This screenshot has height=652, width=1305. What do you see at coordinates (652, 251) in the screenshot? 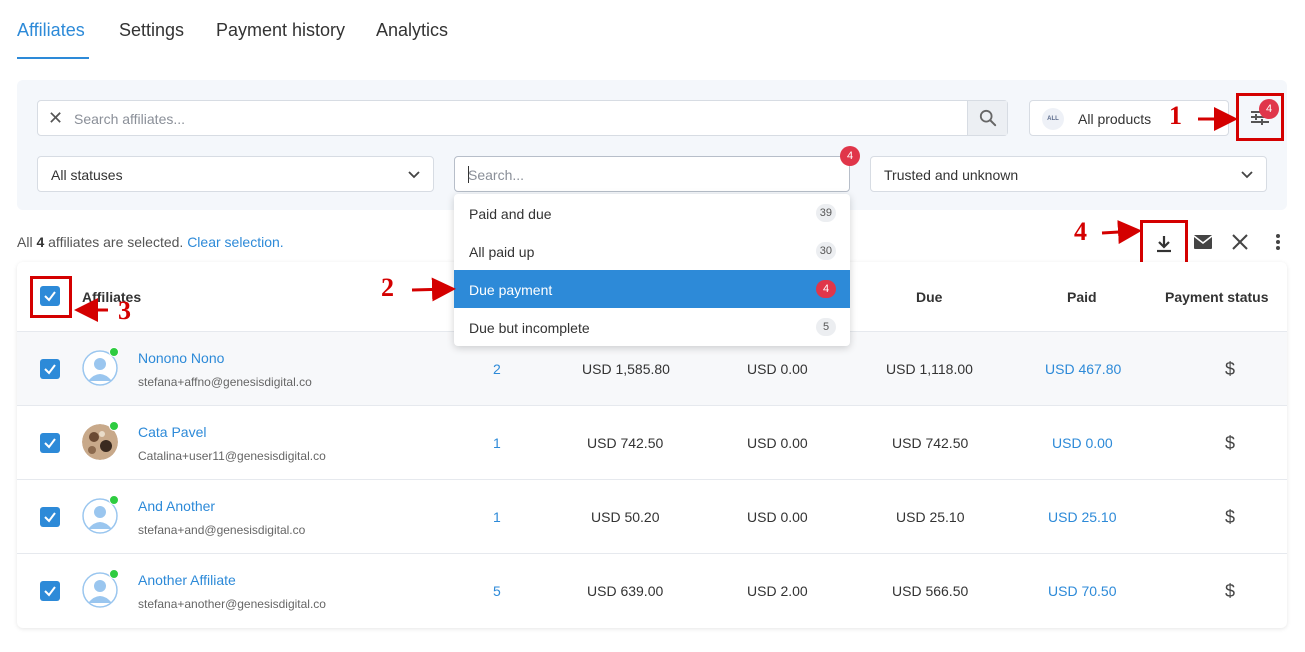
I see `dropdown-option-all-paid-up: All paid up 30` at bounding box center [652, 251].